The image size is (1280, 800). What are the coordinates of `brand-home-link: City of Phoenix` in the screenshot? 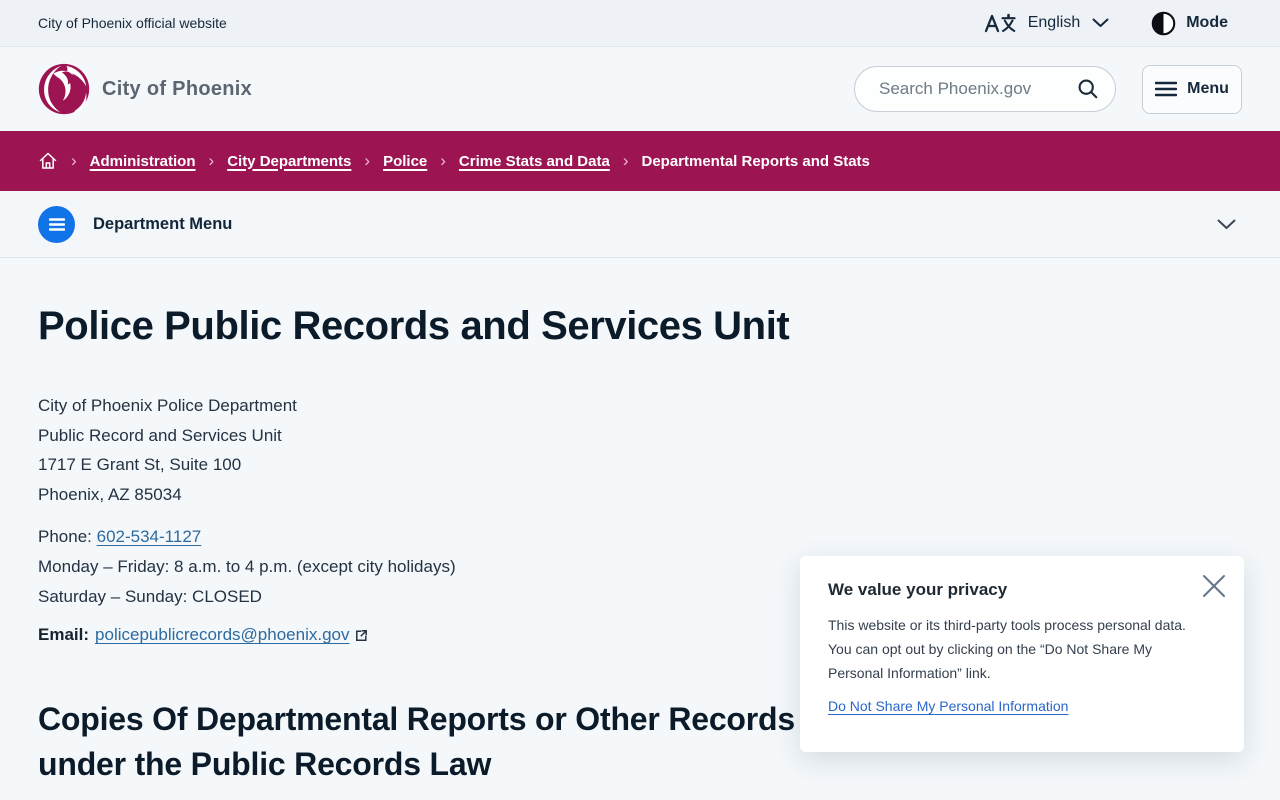 It's located at (145, 89).